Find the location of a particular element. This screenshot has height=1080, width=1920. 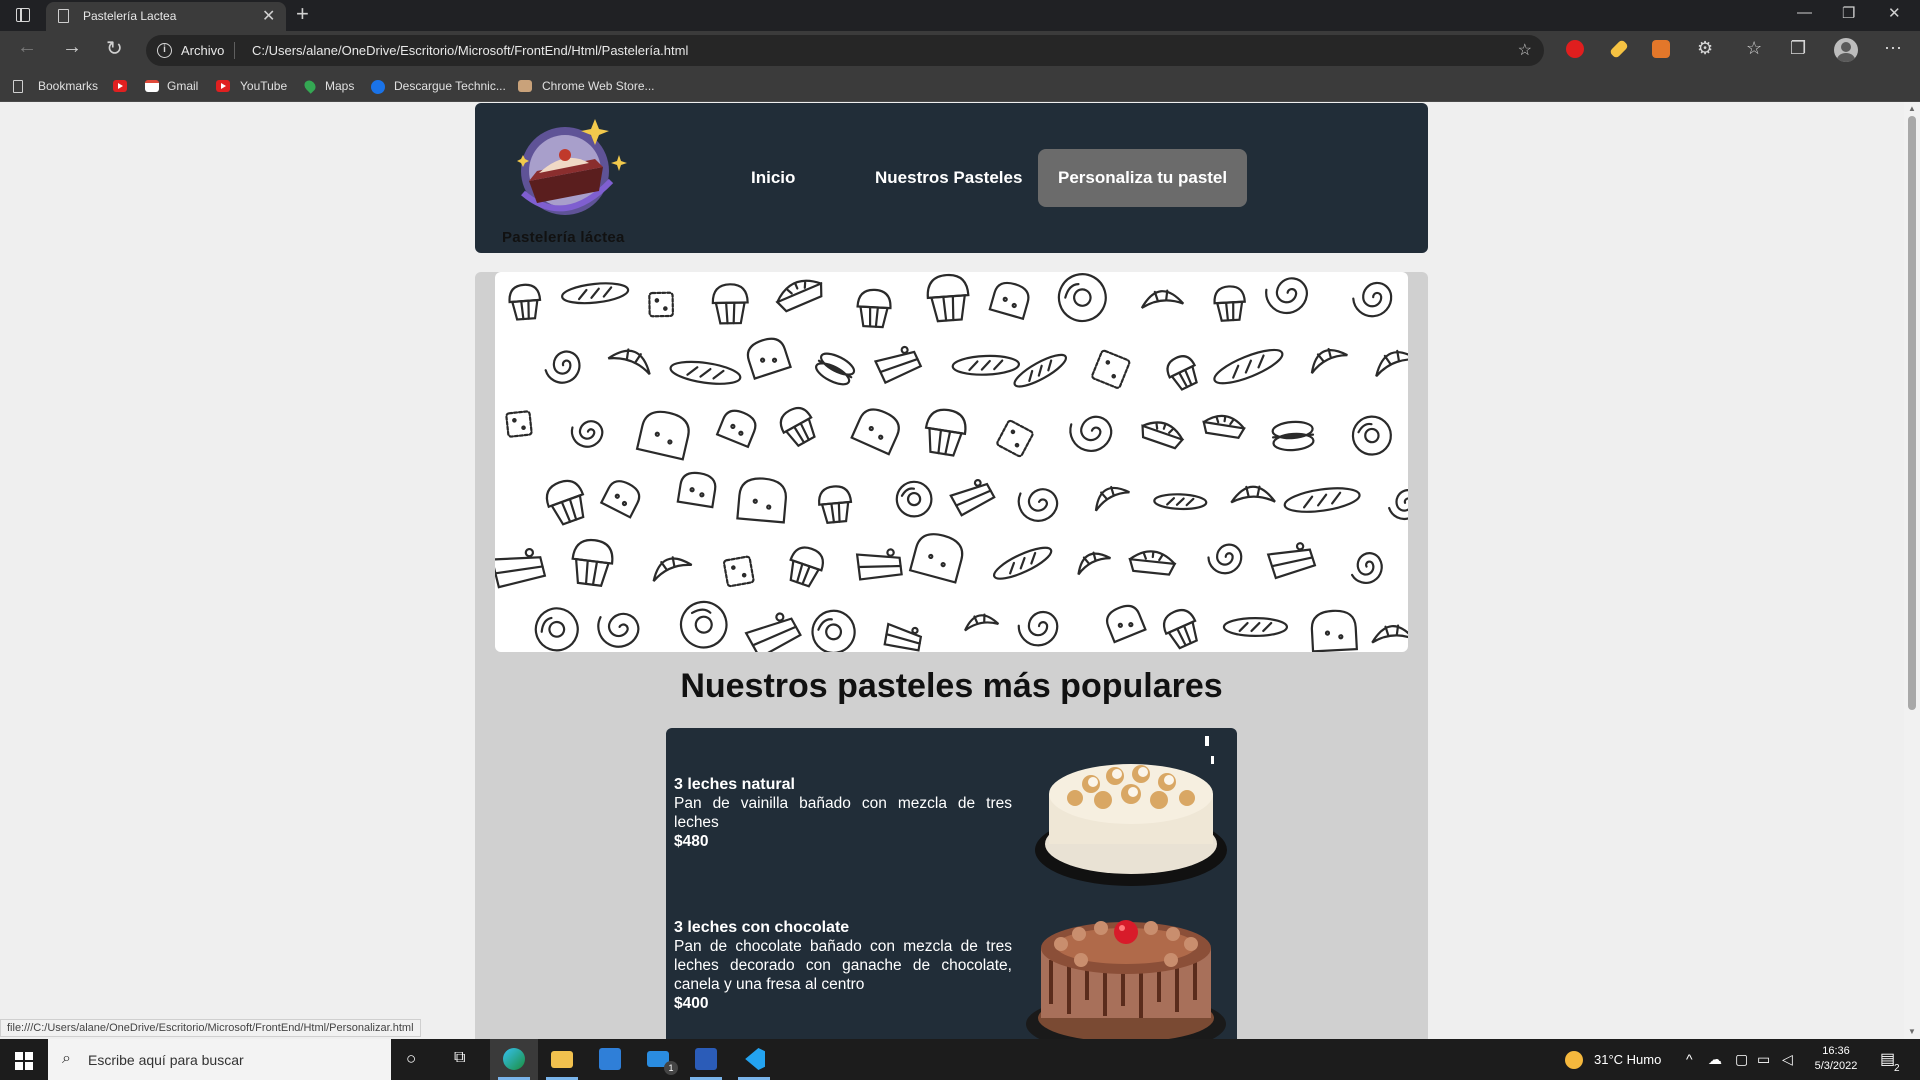

cortana-icon: ○ is located at coordinates (411, 1059).